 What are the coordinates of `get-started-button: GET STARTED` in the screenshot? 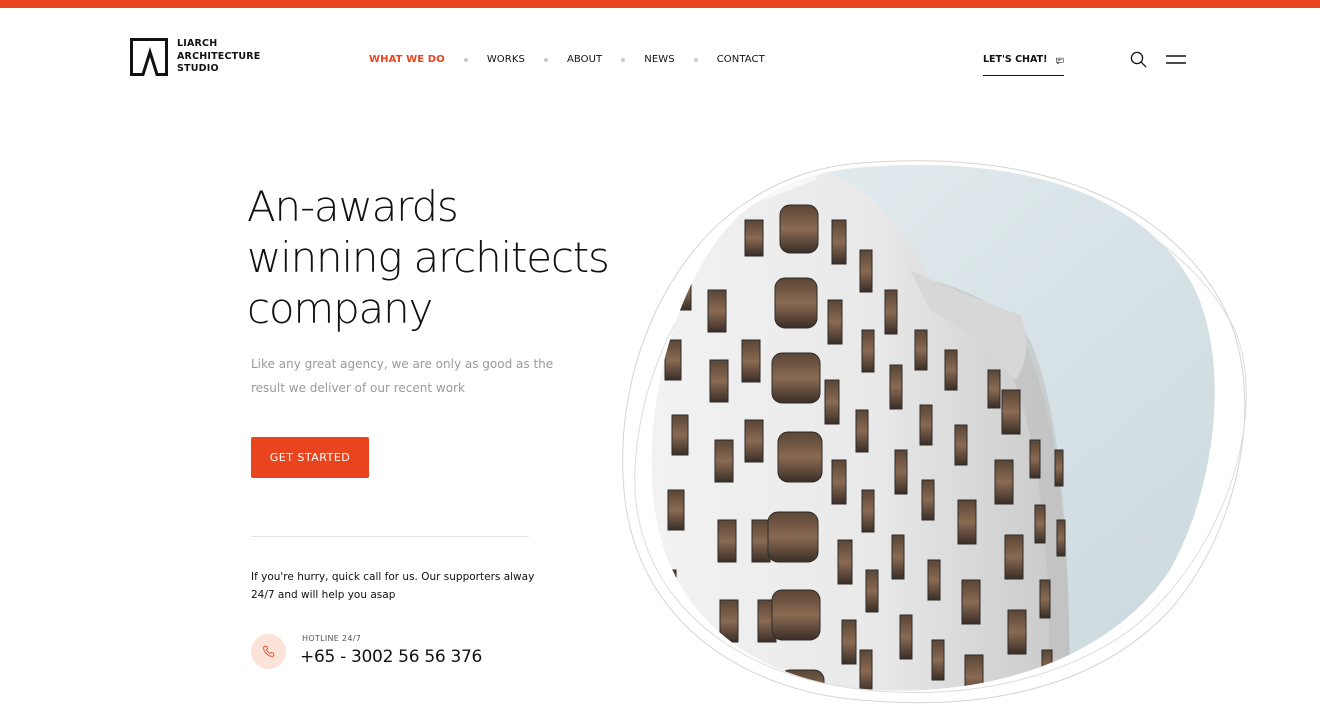 It's located at (310, 457).